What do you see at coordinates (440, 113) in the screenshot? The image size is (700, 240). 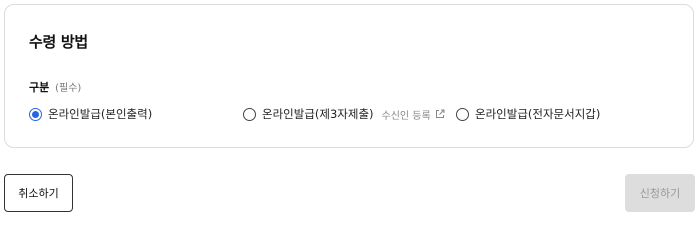 I see `external-link-icon` at bounding box center [440, 113].